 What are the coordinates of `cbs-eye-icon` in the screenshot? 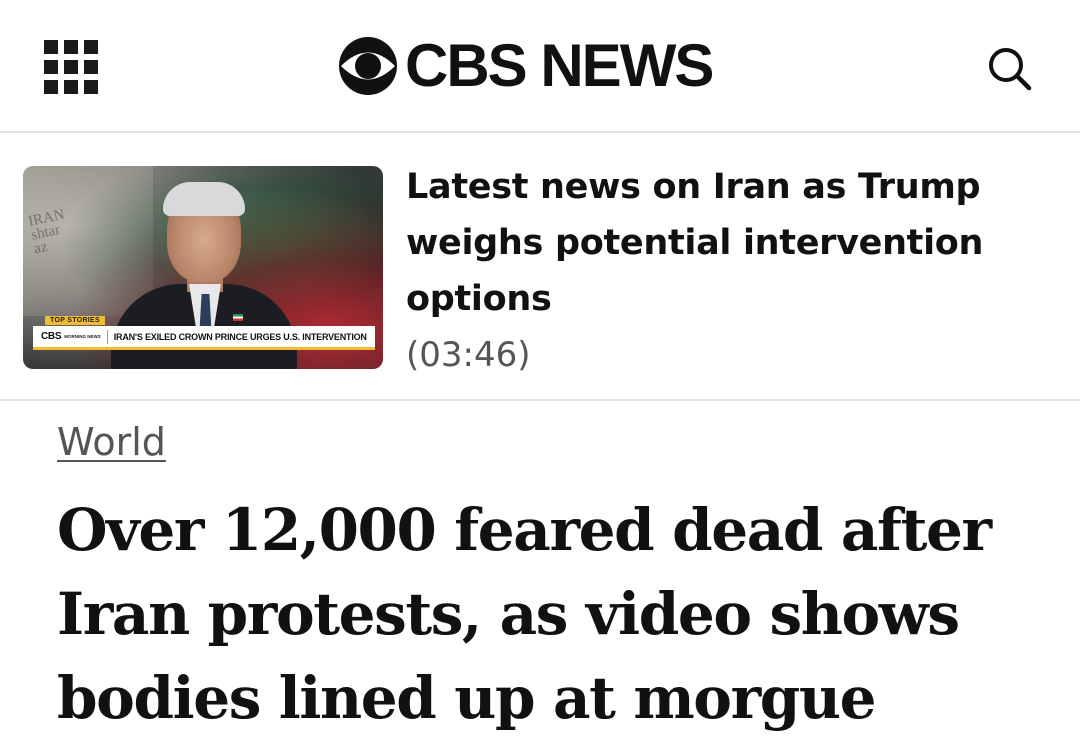 It's located at (368, 66).